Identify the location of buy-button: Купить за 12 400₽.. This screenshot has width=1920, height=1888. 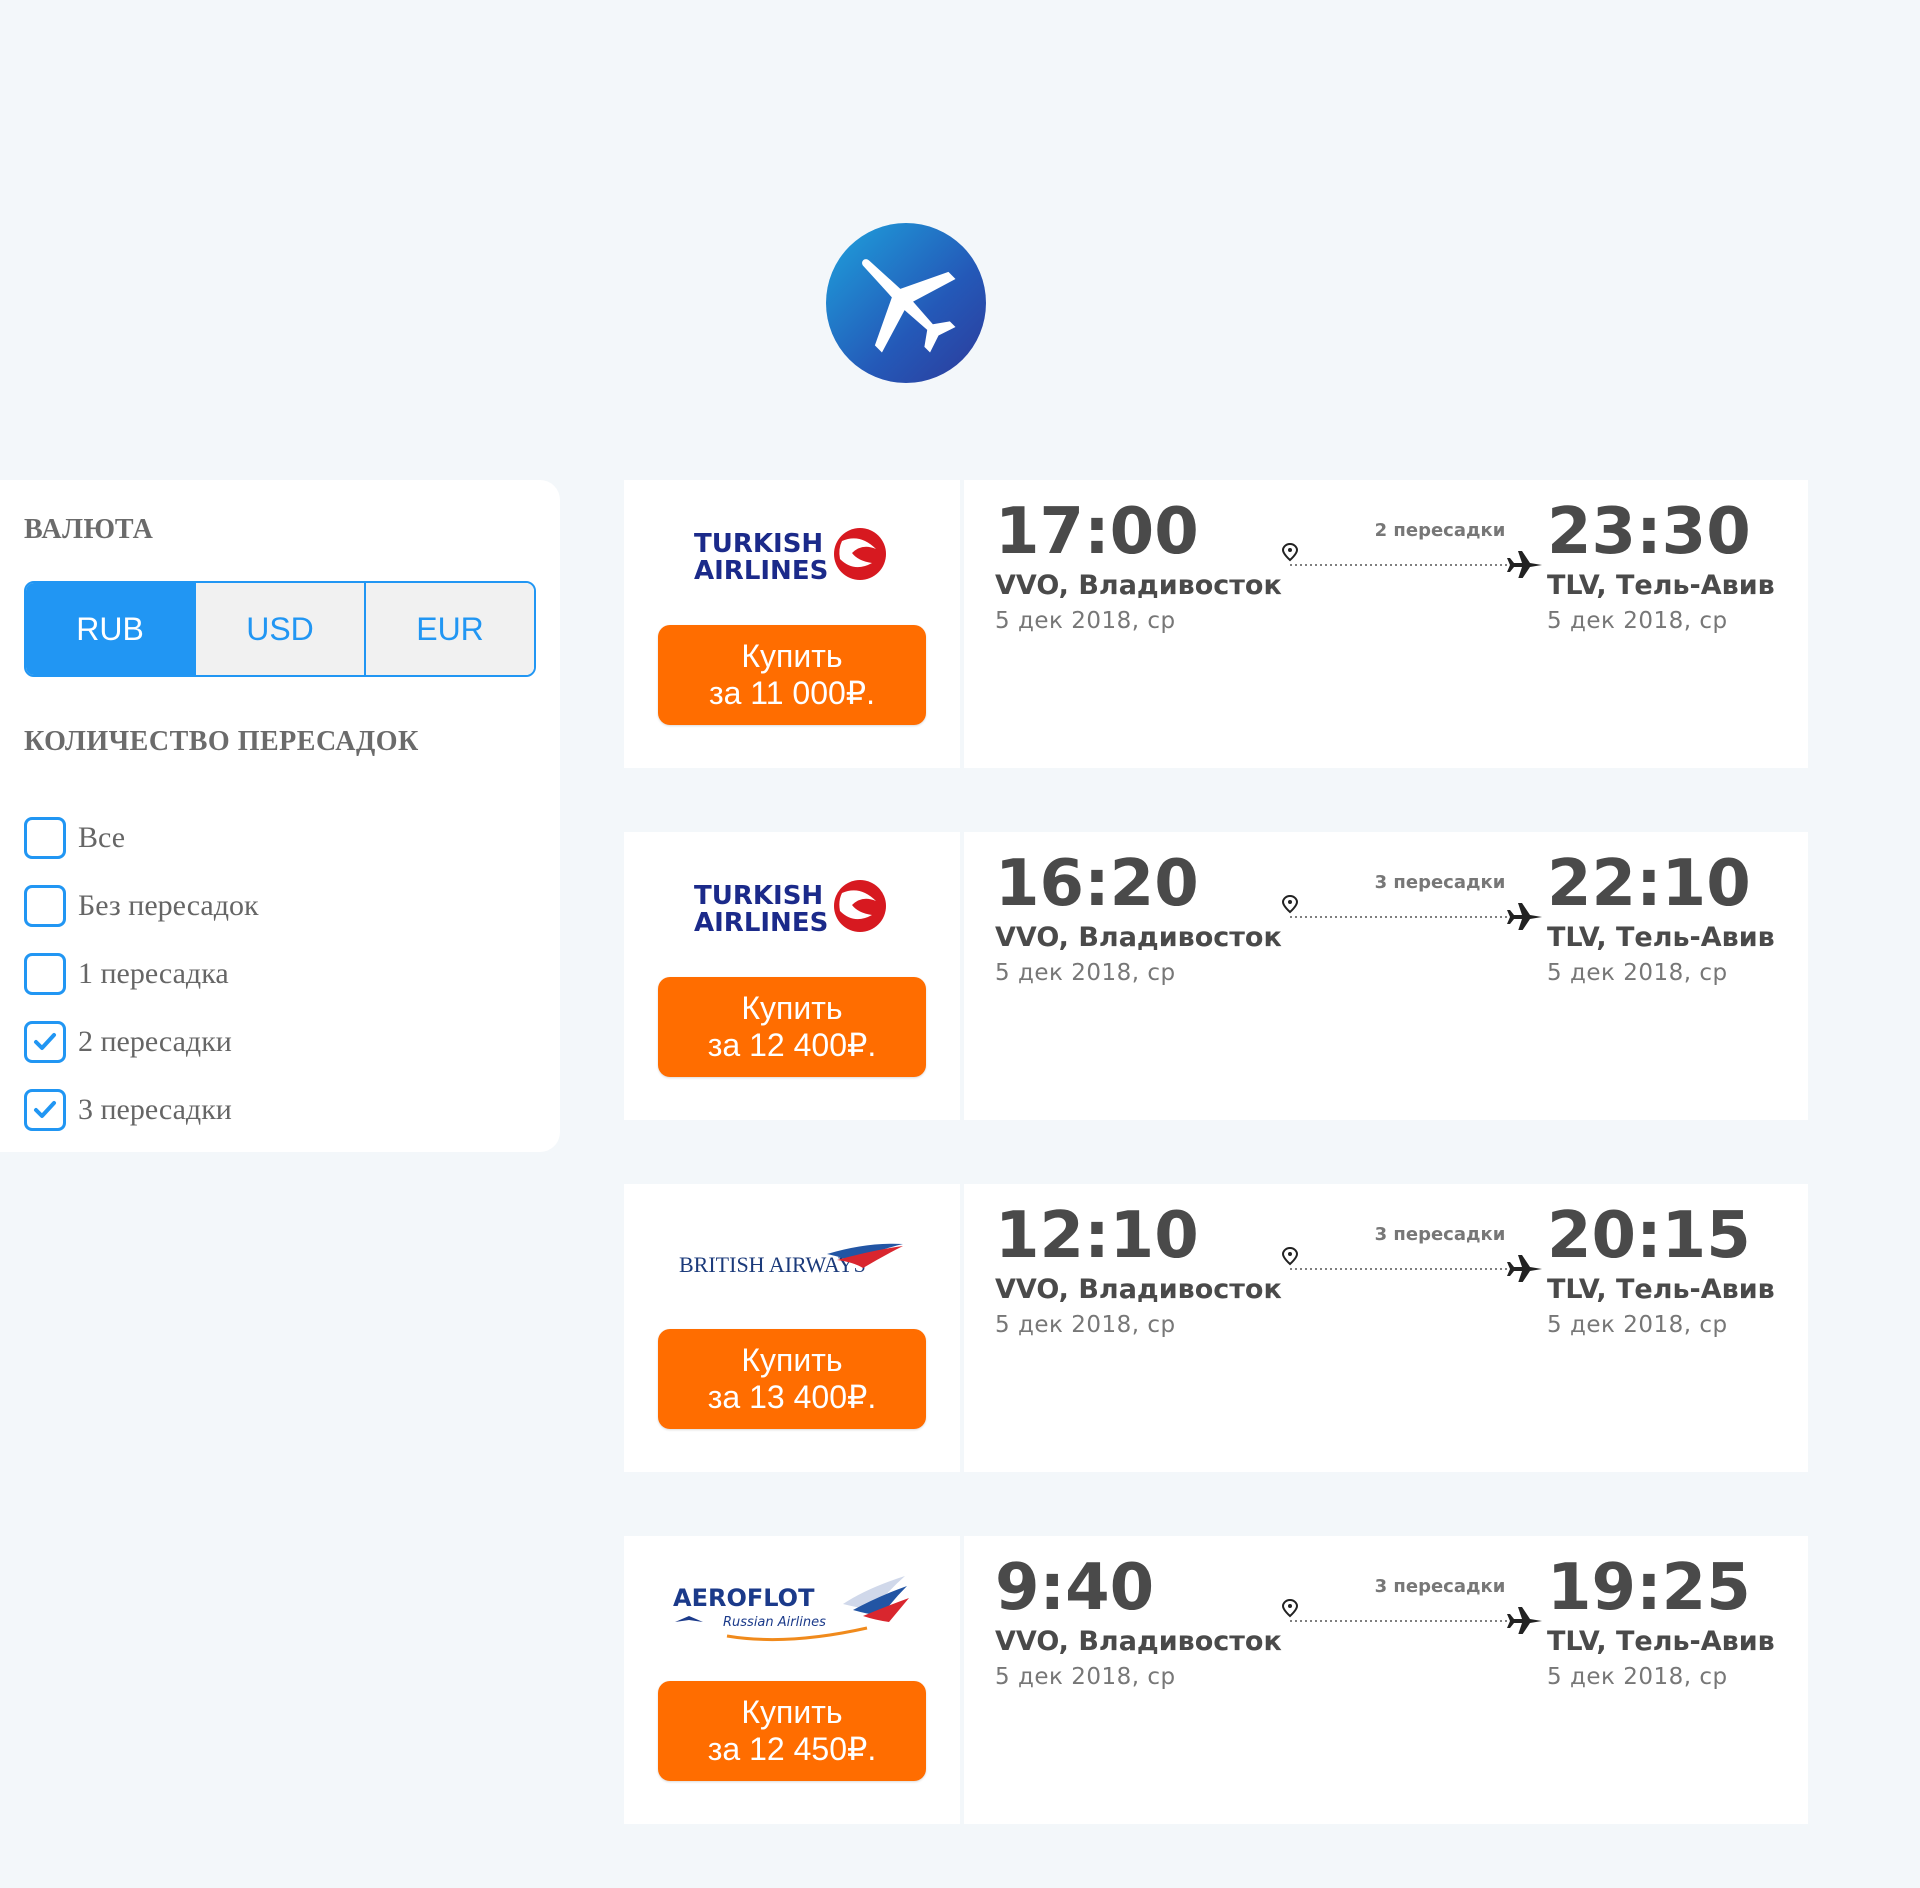
(792, 1027).